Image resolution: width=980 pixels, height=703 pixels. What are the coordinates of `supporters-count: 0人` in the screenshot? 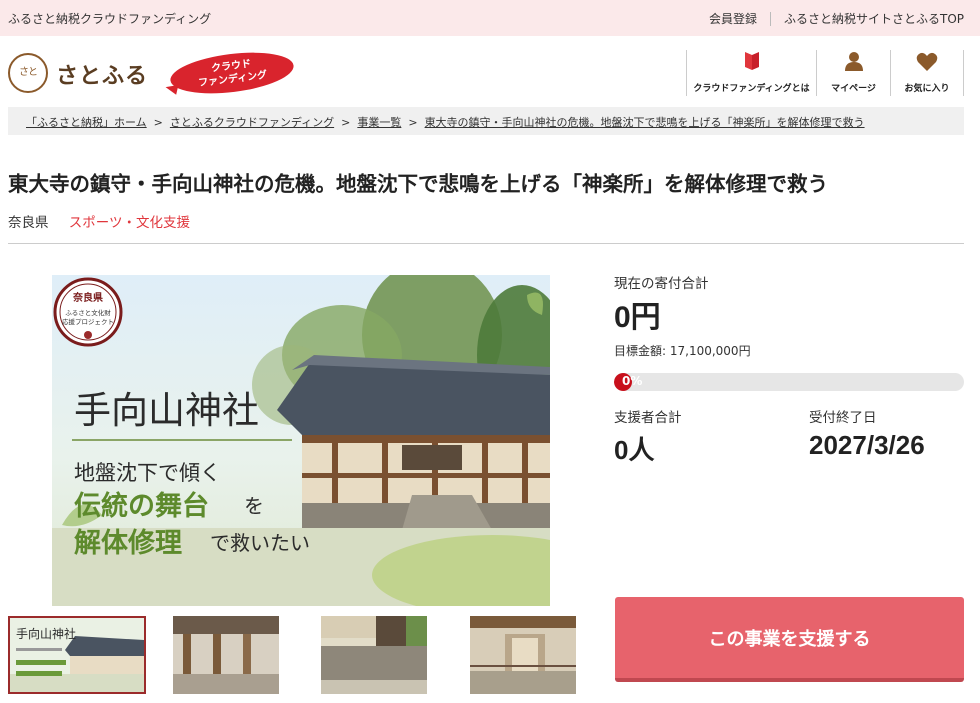 It's located at (634, 450).